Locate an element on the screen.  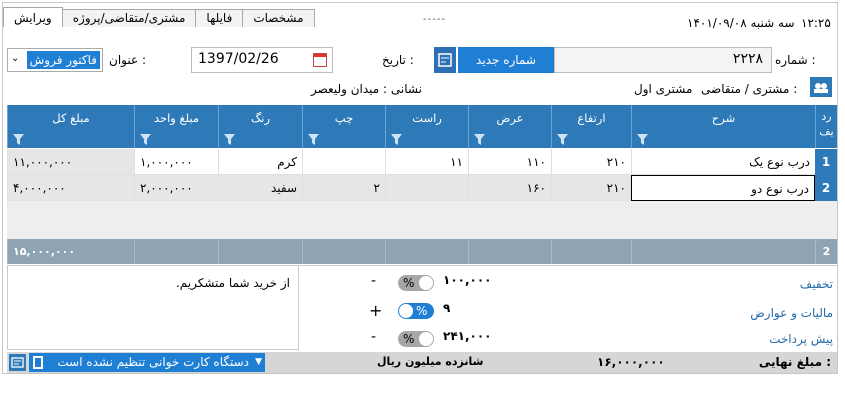
col-unit-price-header: مبلغ واحد is located at coordinates (176, 126).